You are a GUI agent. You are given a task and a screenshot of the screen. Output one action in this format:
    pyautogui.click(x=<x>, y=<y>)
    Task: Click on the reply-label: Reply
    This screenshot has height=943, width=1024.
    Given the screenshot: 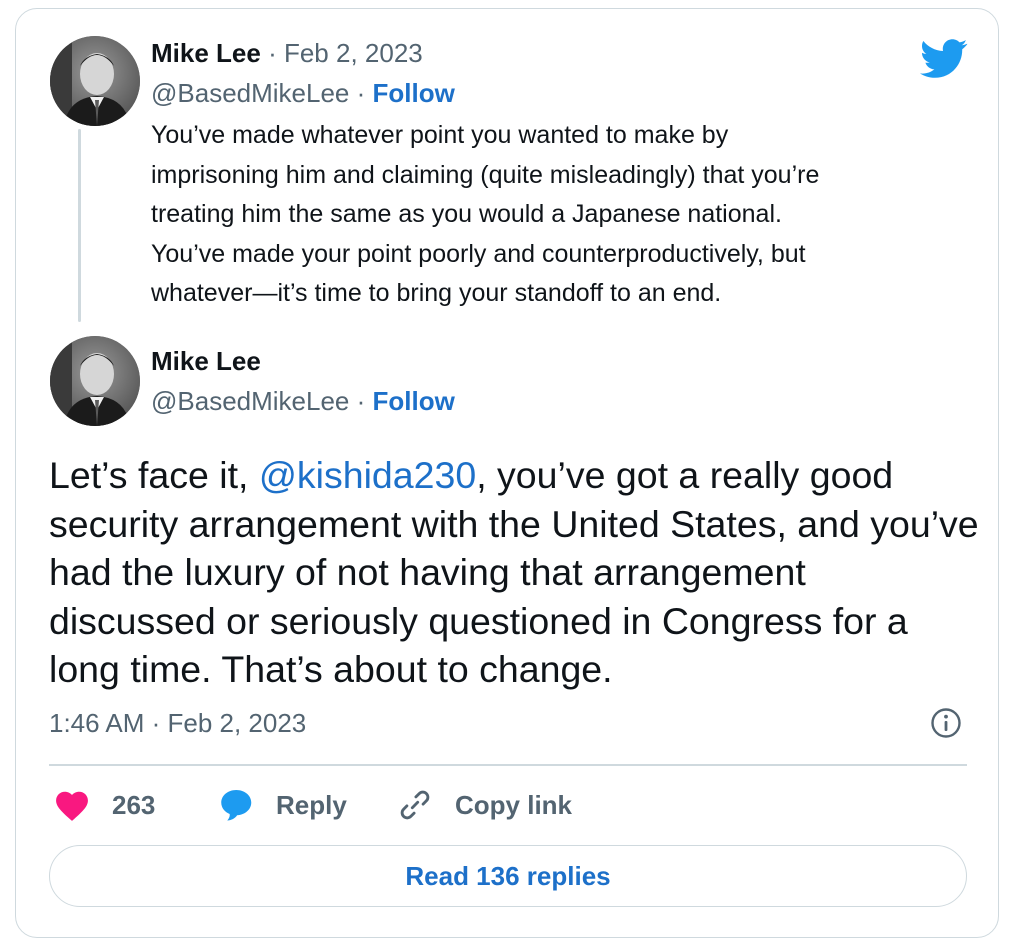 What is the action you would take?
    pyautogui.click(x=311, y=804)
    